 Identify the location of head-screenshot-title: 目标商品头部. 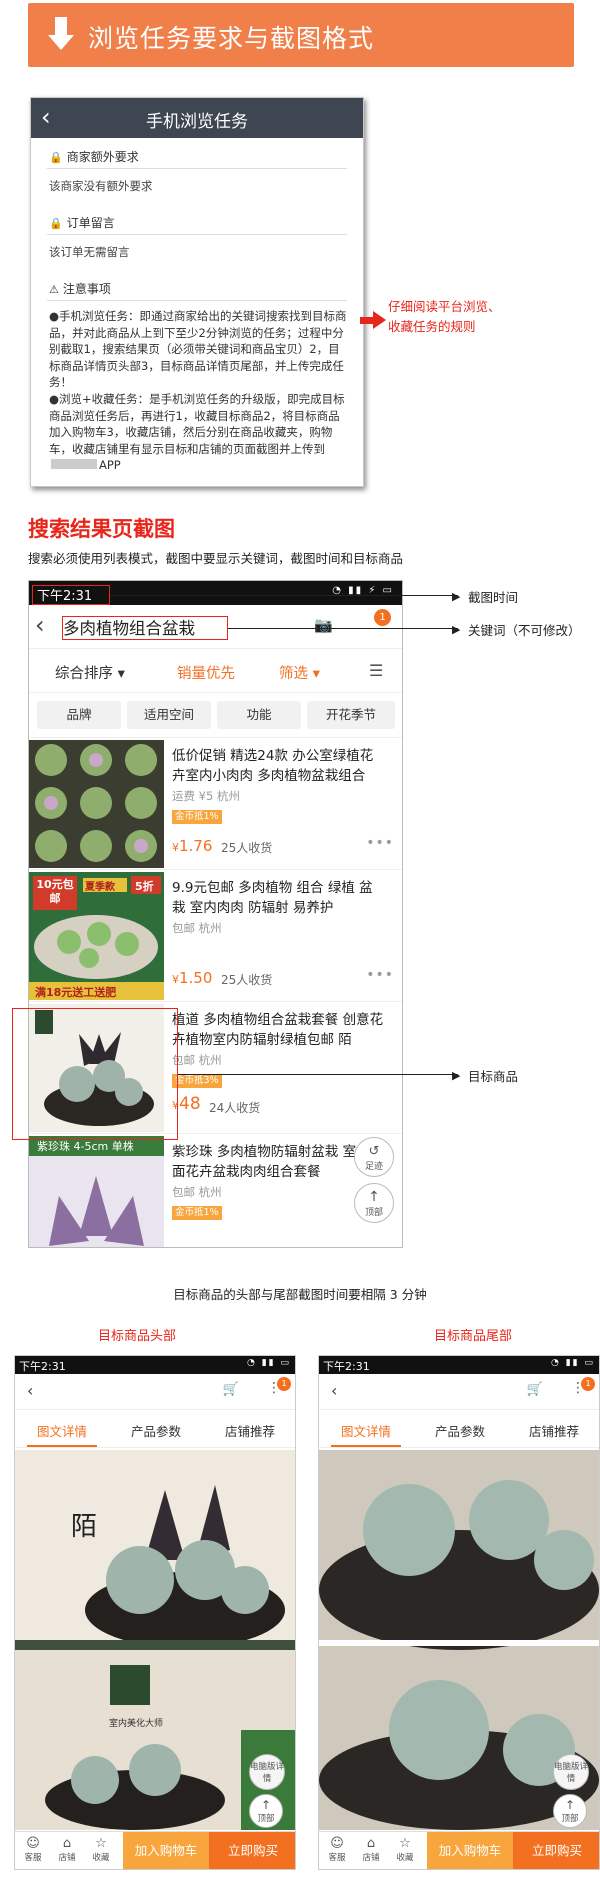
(137, 1336).